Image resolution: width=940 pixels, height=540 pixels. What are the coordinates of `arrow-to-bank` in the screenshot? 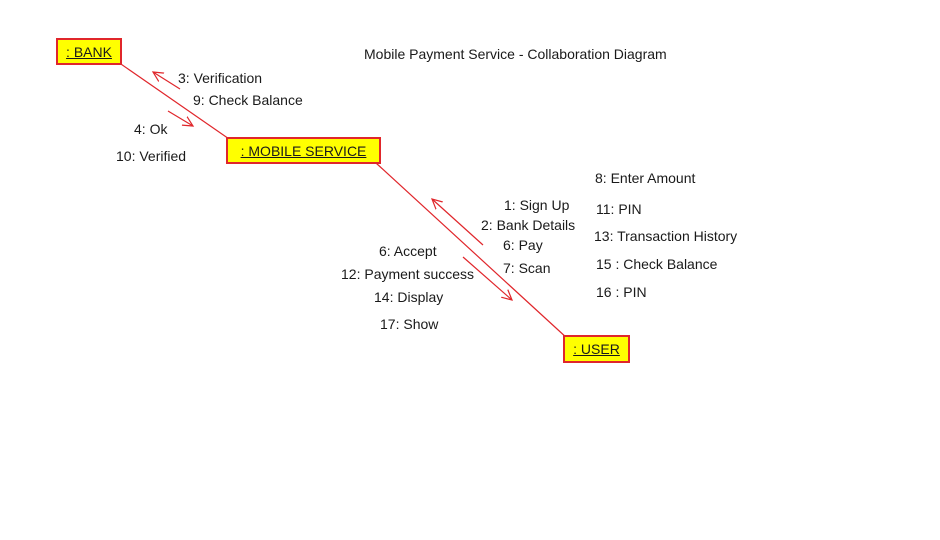 It's located at (167, 81).